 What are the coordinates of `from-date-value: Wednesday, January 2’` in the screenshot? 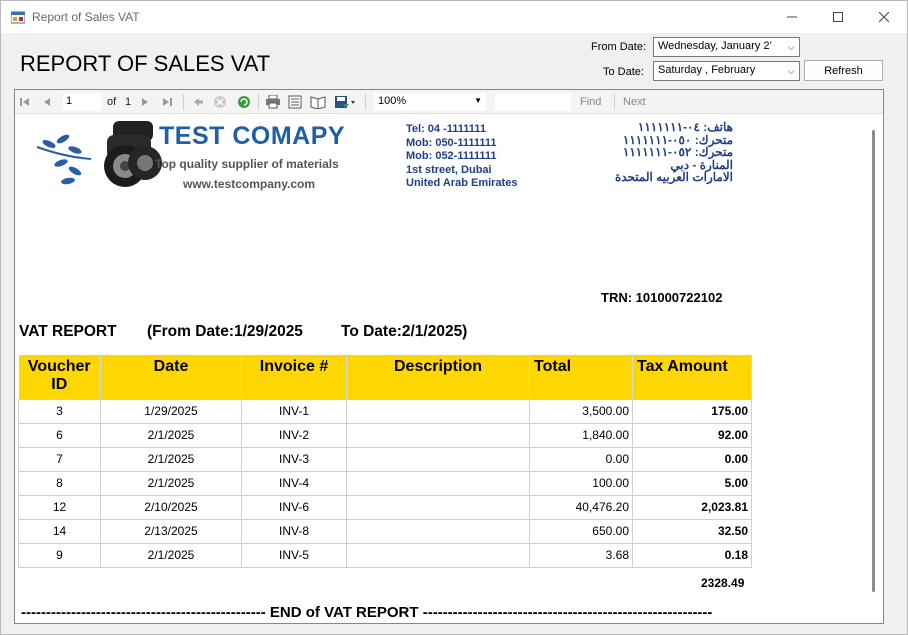 It's located at (715, 46).